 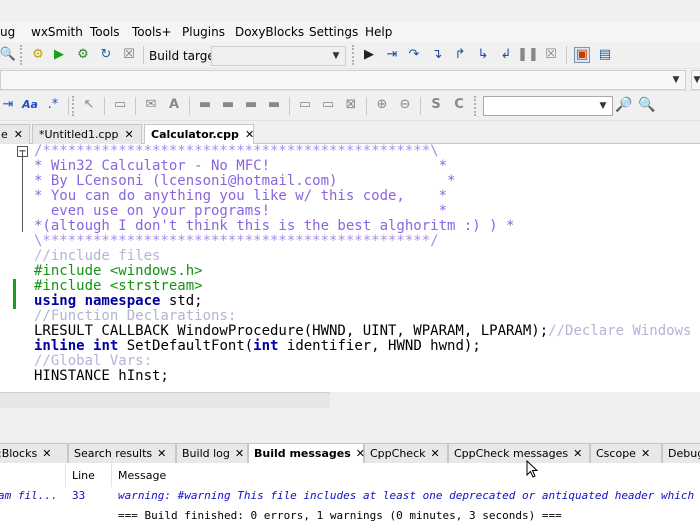 What do you see at coordinates (15, 268) in the screenshot?
I see `editor-gutter: −` at bounding box center [15, 268].